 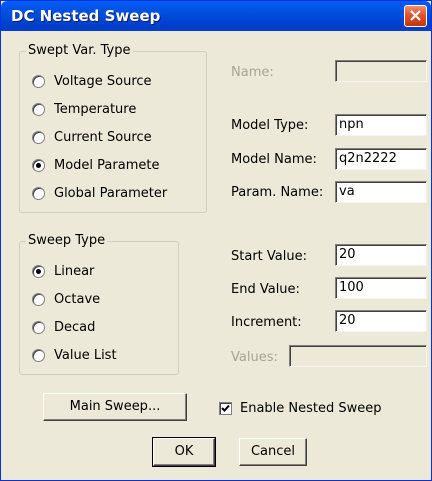 What do you see at coordinates (358, 356) in the screenshot?
I see `values-field` at bounding box center [358, 356].